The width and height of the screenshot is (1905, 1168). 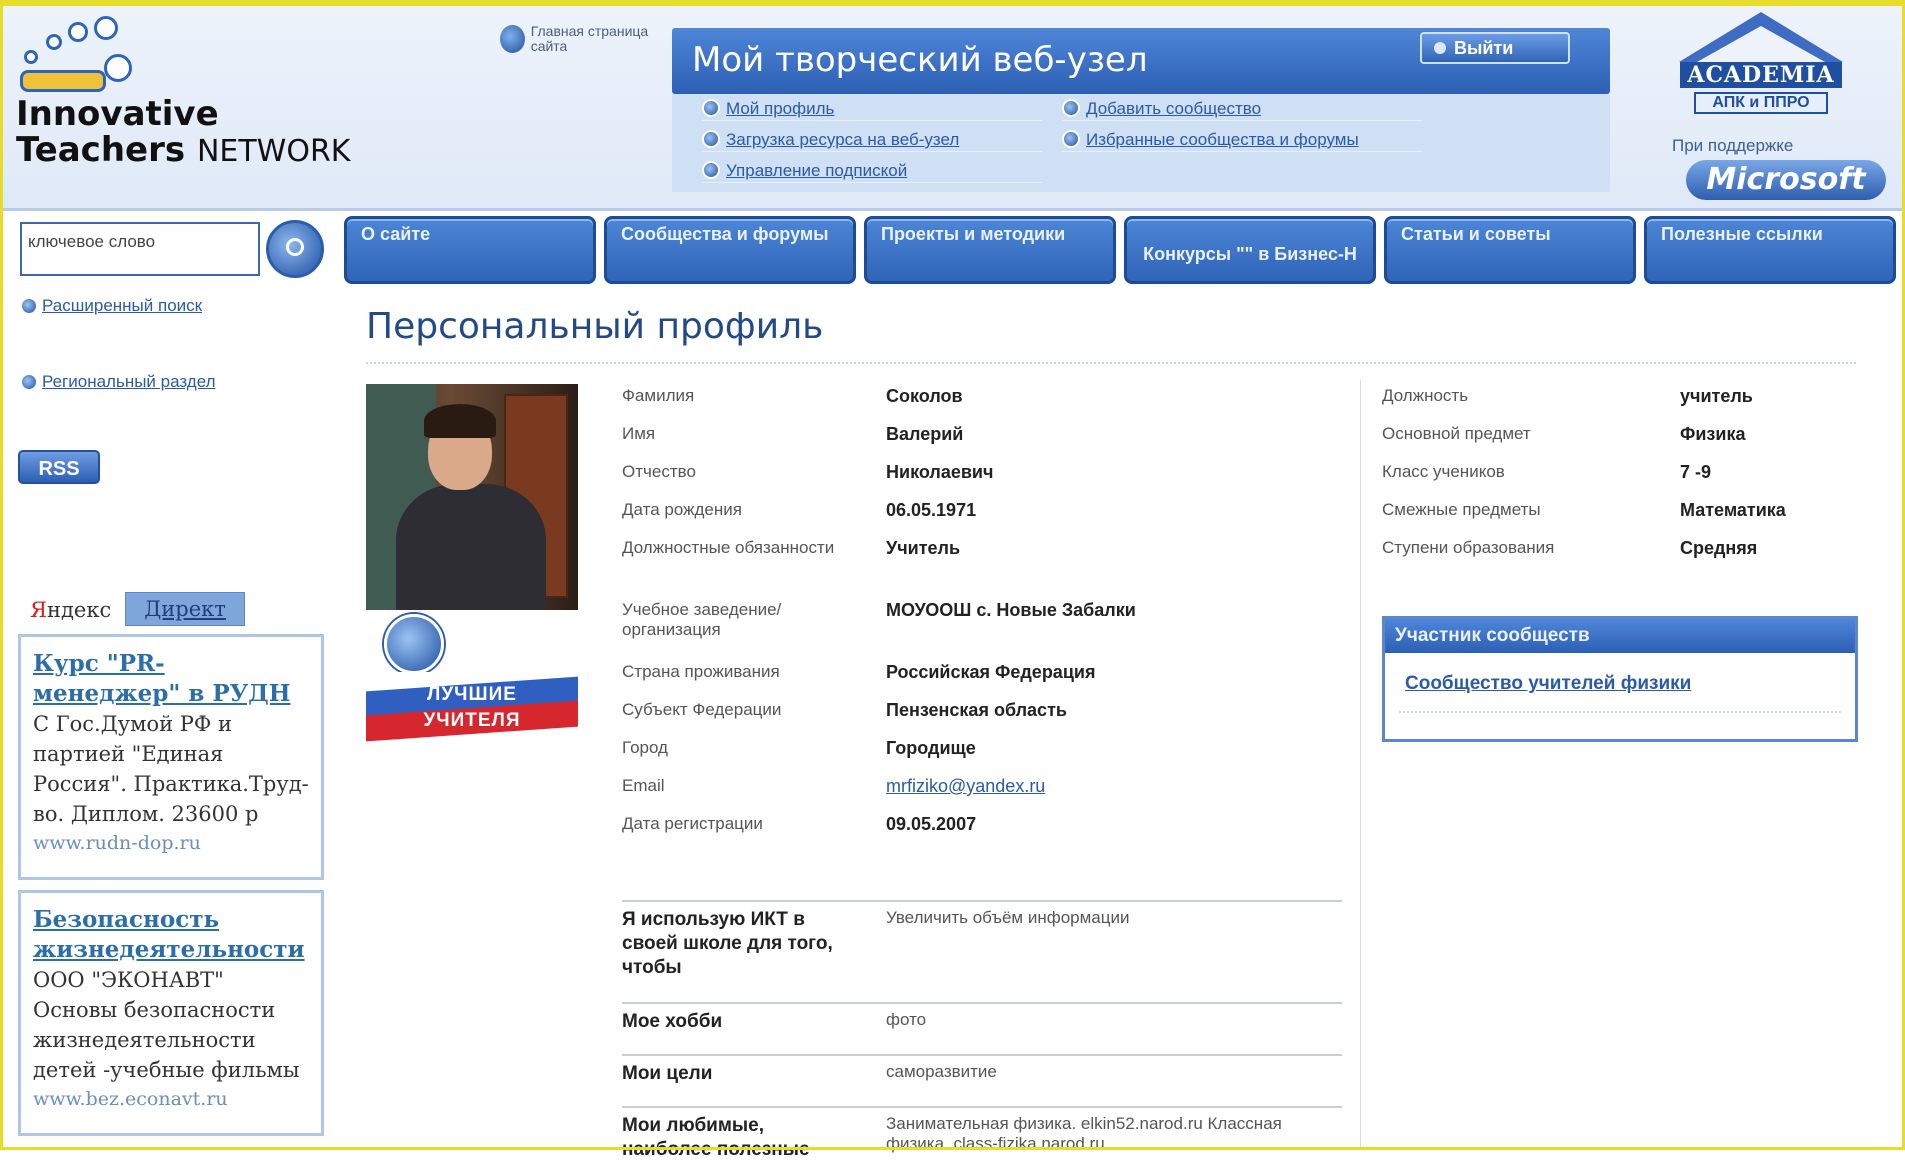 I want to click on field-label: Должностные обязанности, so click(x=728, y=547).